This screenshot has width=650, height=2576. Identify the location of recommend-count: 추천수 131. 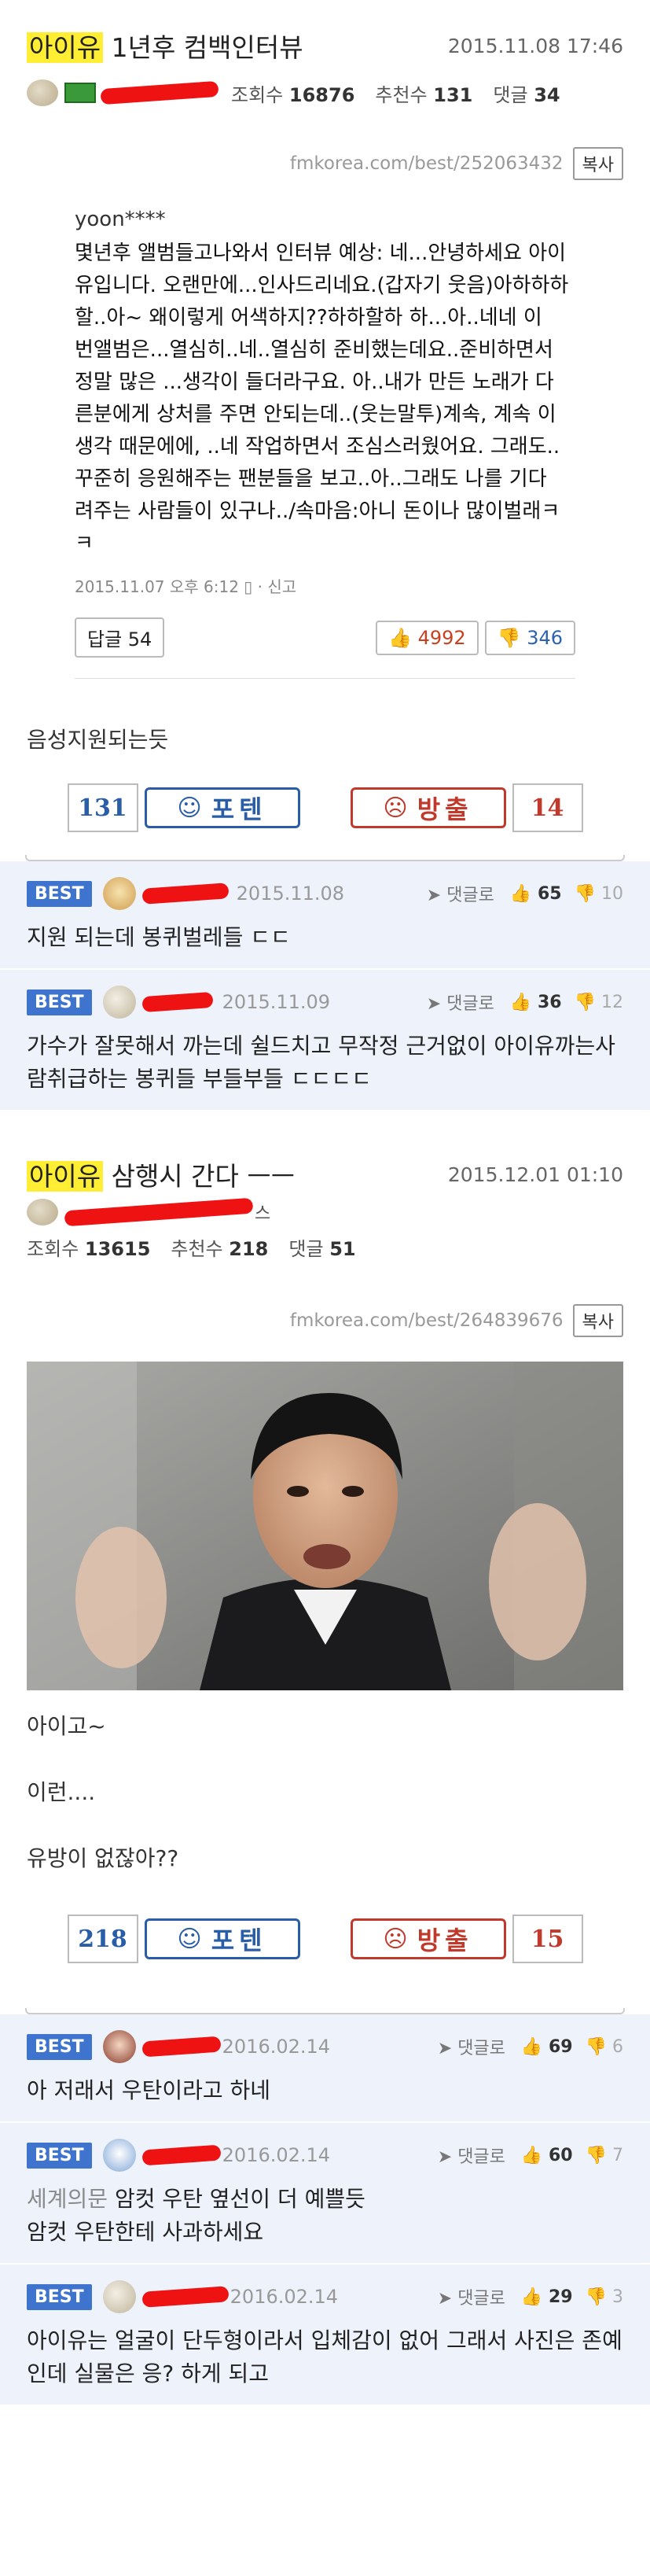
(424, 94).